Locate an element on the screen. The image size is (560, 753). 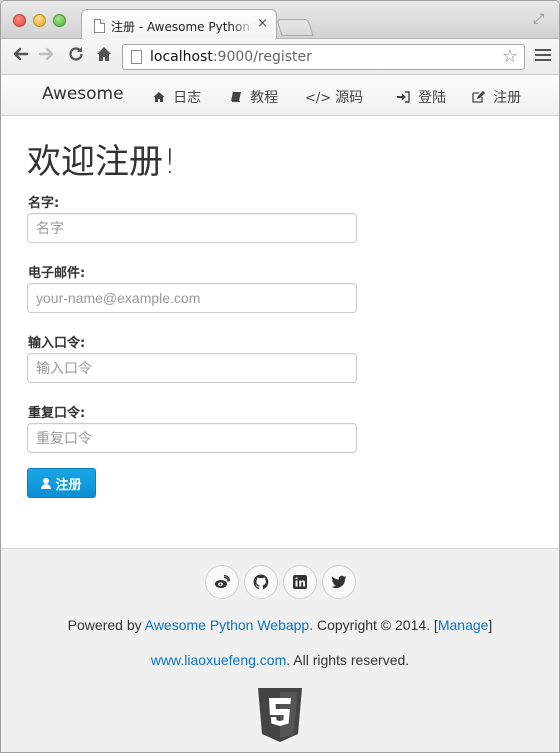
manage-link: Manage is located at coordinates (463, 625).